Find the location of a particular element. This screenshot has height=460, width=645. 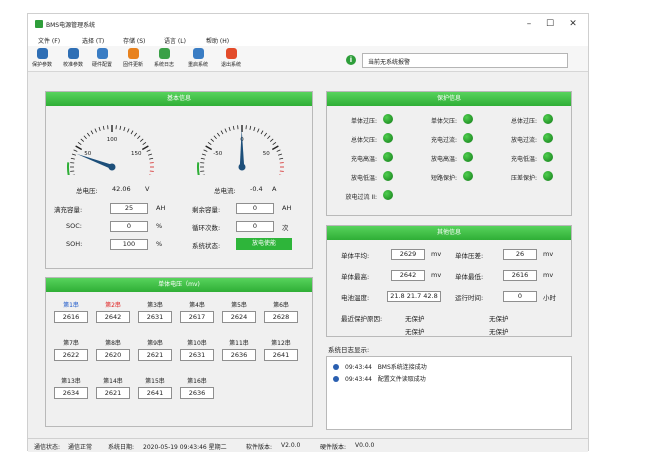

app-logo-icon is located at coordinates (39, 24).